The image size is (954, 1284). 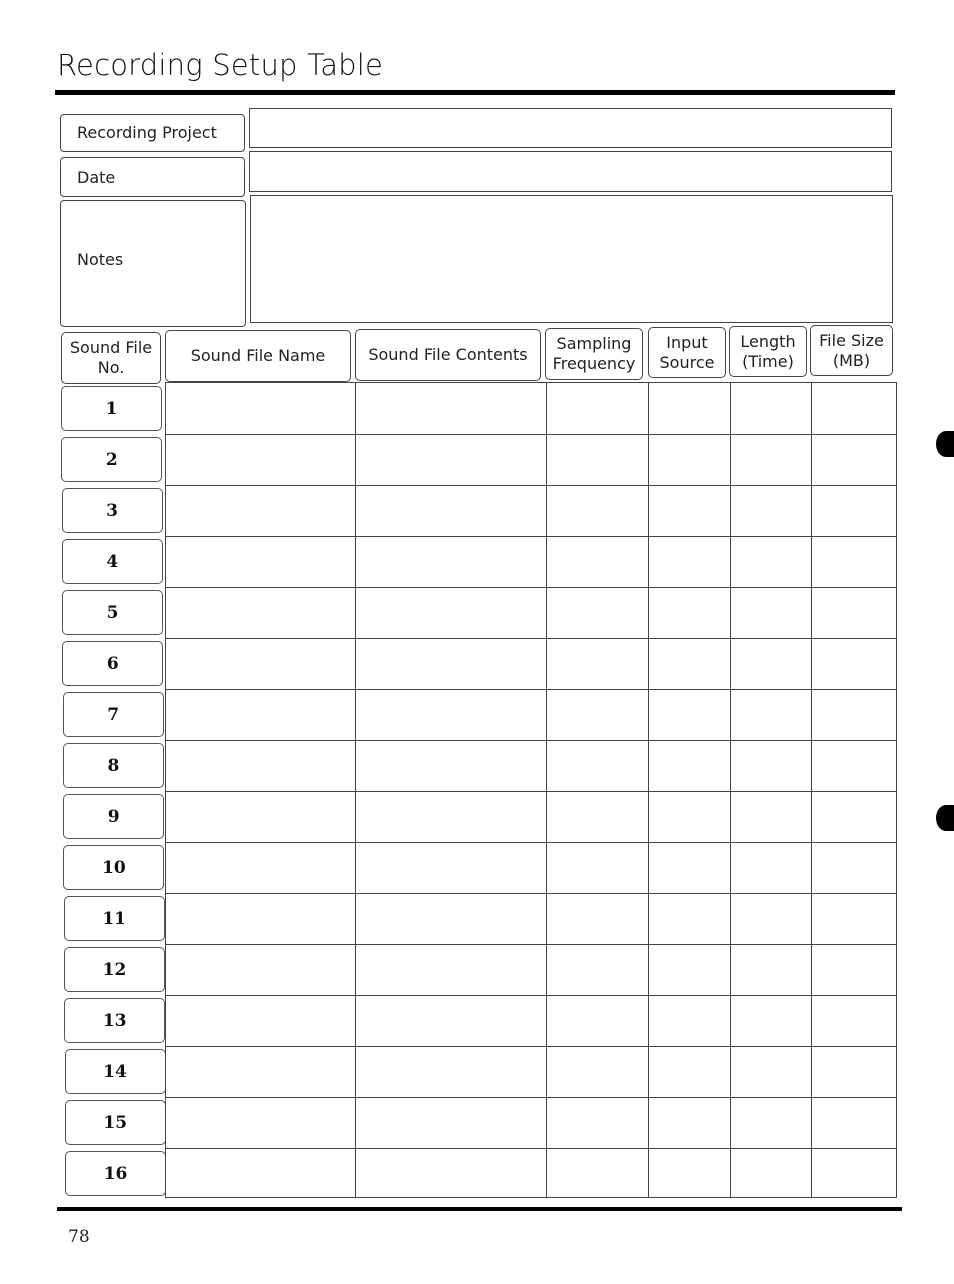 What do you see at coordinates (570, 171) in the screenshot?
I see `date-field` at bounding box center [570, 171].